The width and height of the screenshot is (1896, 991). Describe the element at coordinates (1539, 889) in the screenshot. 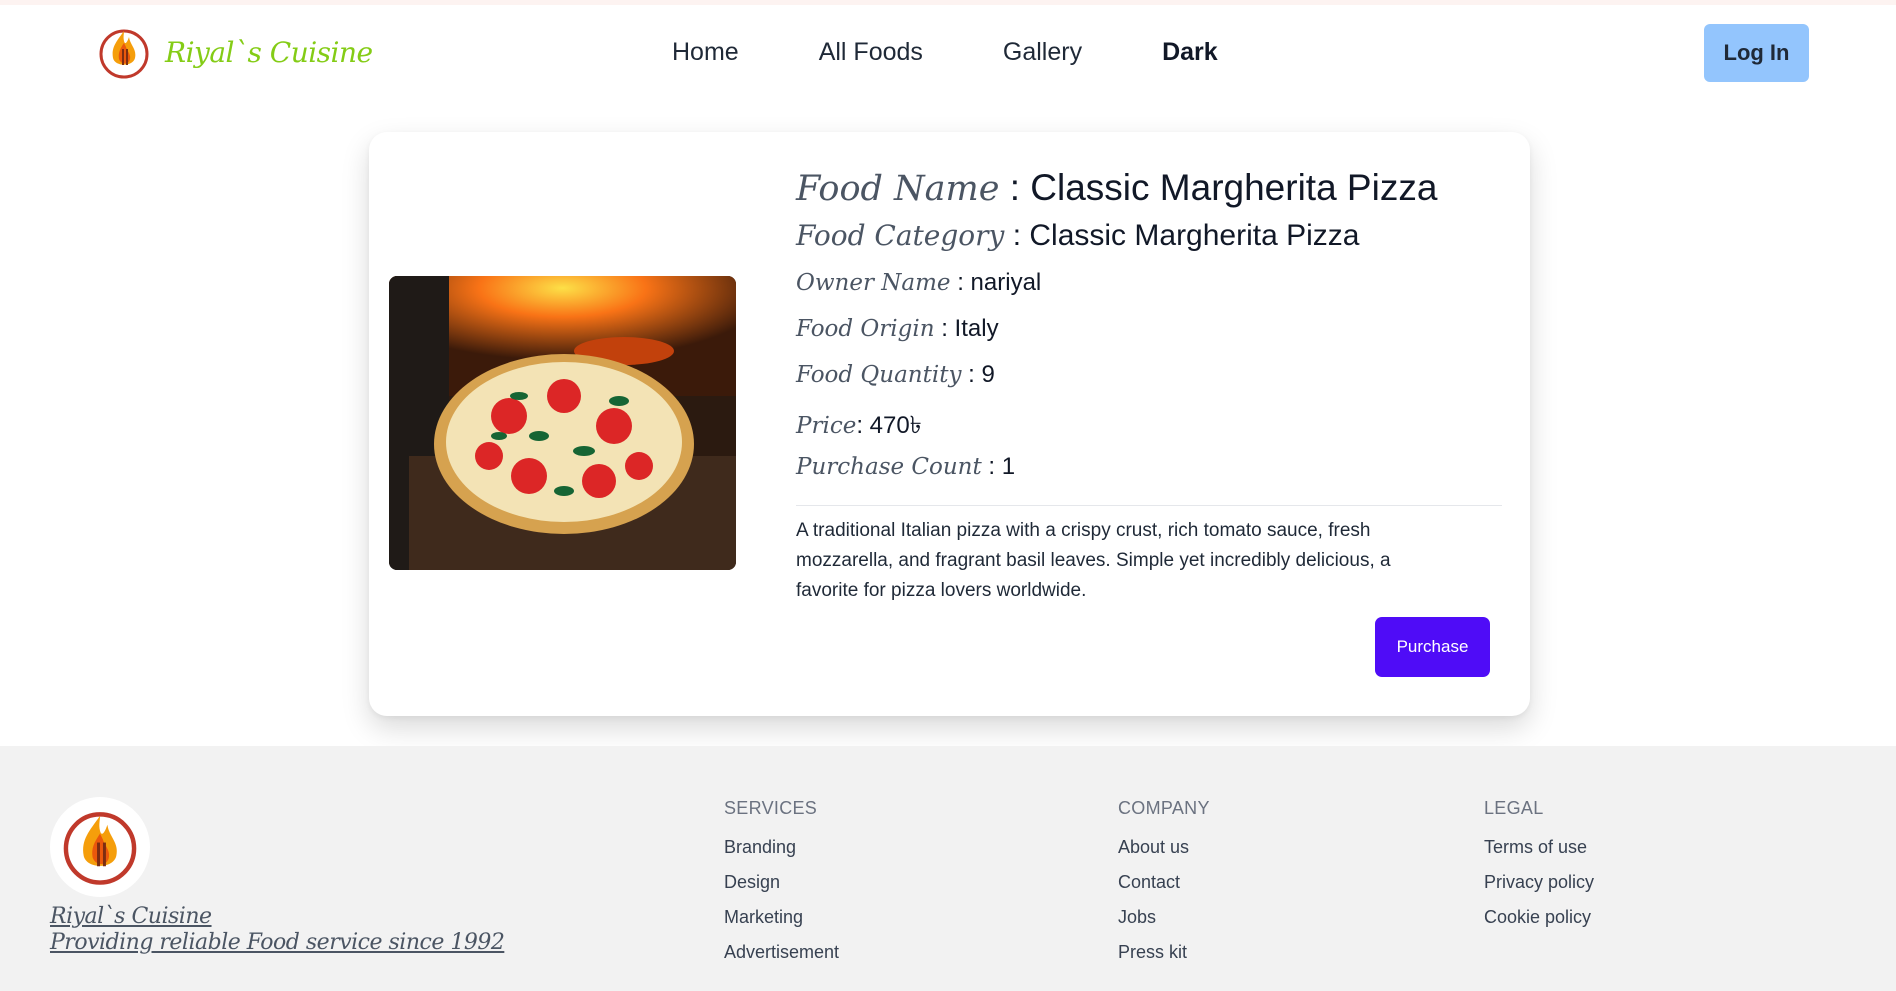

I see `footer-link-privacy: Privacy policy` at that location.